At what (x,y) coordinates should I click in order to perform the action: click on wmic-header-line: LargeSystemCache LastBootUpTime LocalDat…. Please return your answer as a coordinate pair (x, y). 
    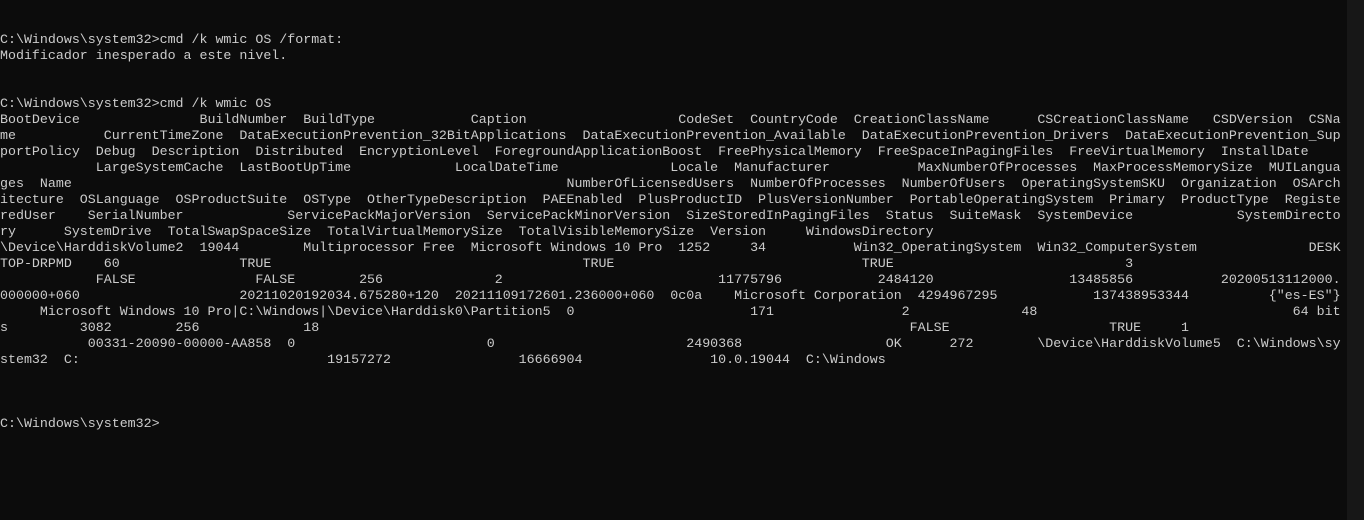
    Looking at the image, I should click on (670, 167).